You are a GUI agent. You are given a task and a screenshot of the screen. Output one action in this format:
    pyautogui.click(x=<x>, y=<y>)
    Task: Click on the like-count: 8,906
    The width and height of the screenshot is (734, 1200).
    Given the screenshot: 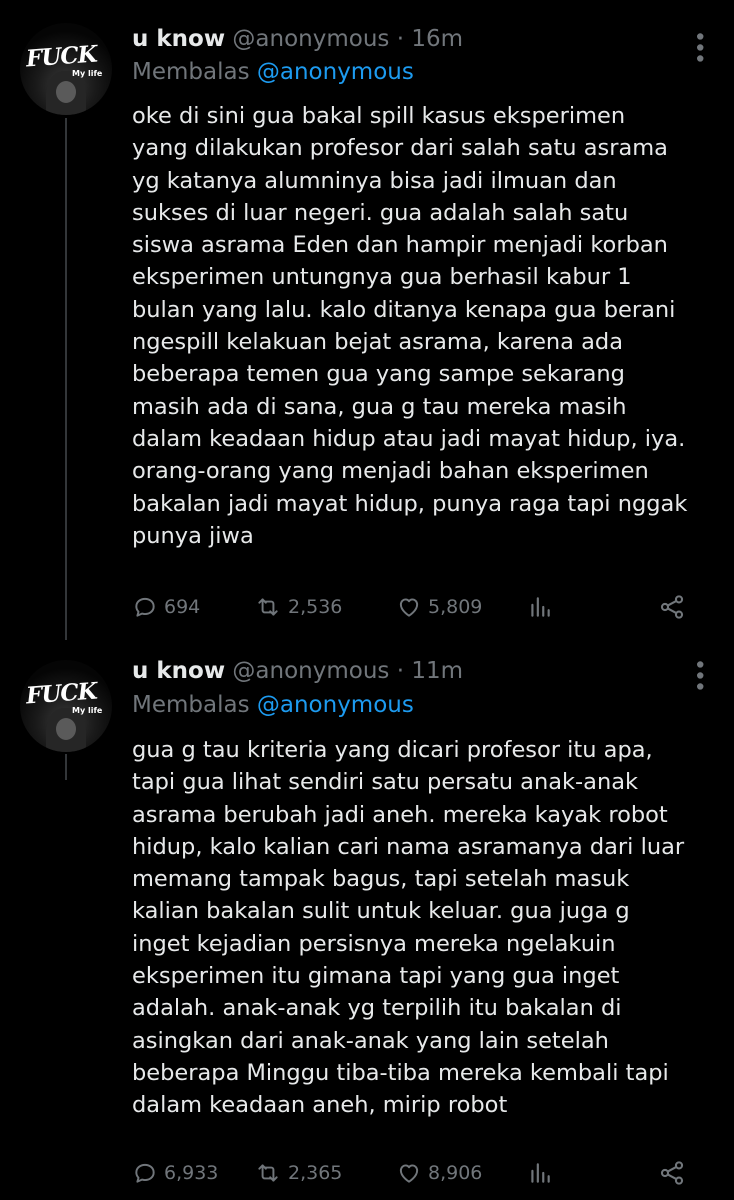 What is the action you would take?
    pyautogui.click(x=455, y=1173)
    